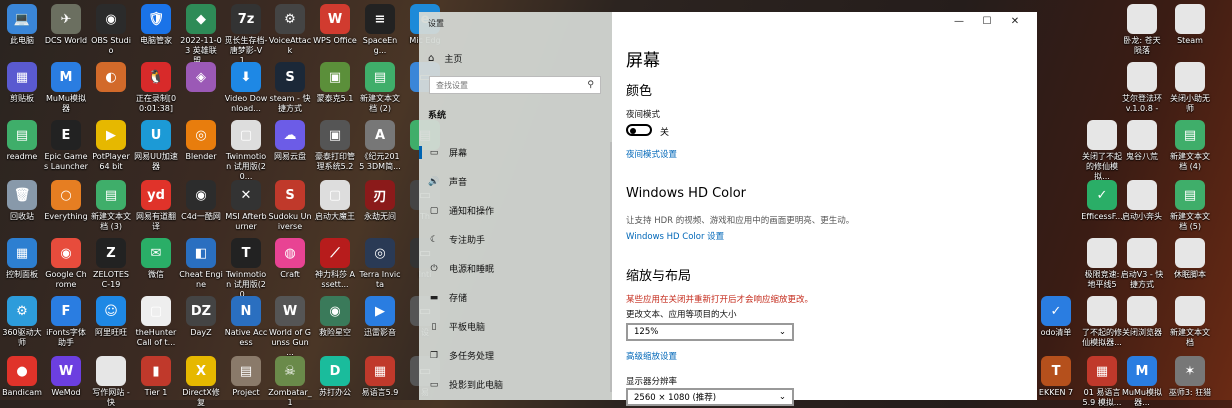 The image size is (1232, 408). What do you see at coordinates (1190, 377) in the screenshot?
I see `desktop-icon: ✶ 巫师3: 狂猎` at bounding box center [1190, 377].